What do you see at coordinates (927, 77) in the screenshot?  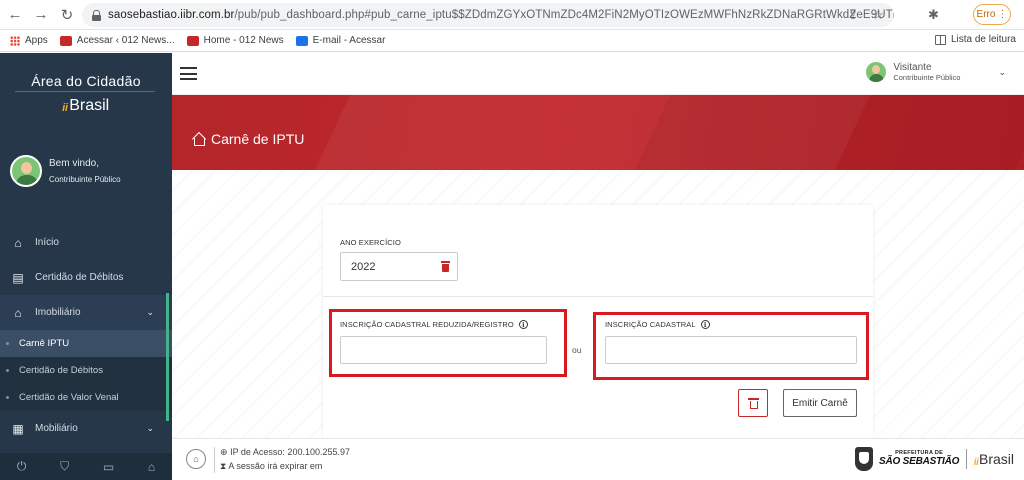 I see `visitor-role: Contribuinte Público` at bounding box center [927, 77].